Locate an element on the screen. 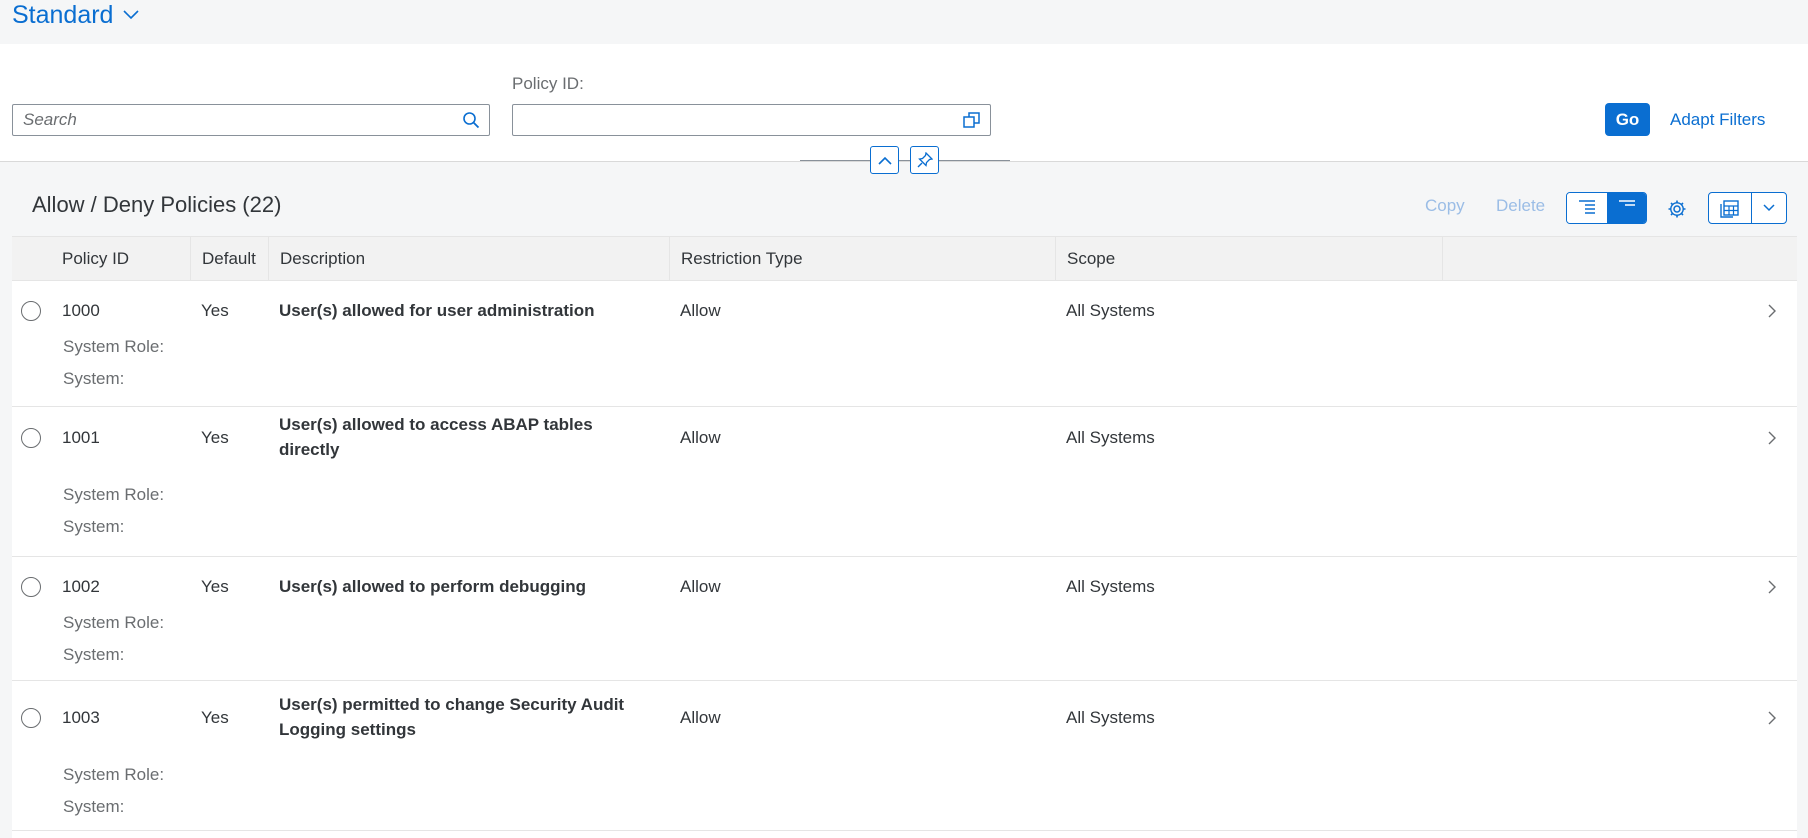  show-details-toggle is located at coordinates (1587, 208).